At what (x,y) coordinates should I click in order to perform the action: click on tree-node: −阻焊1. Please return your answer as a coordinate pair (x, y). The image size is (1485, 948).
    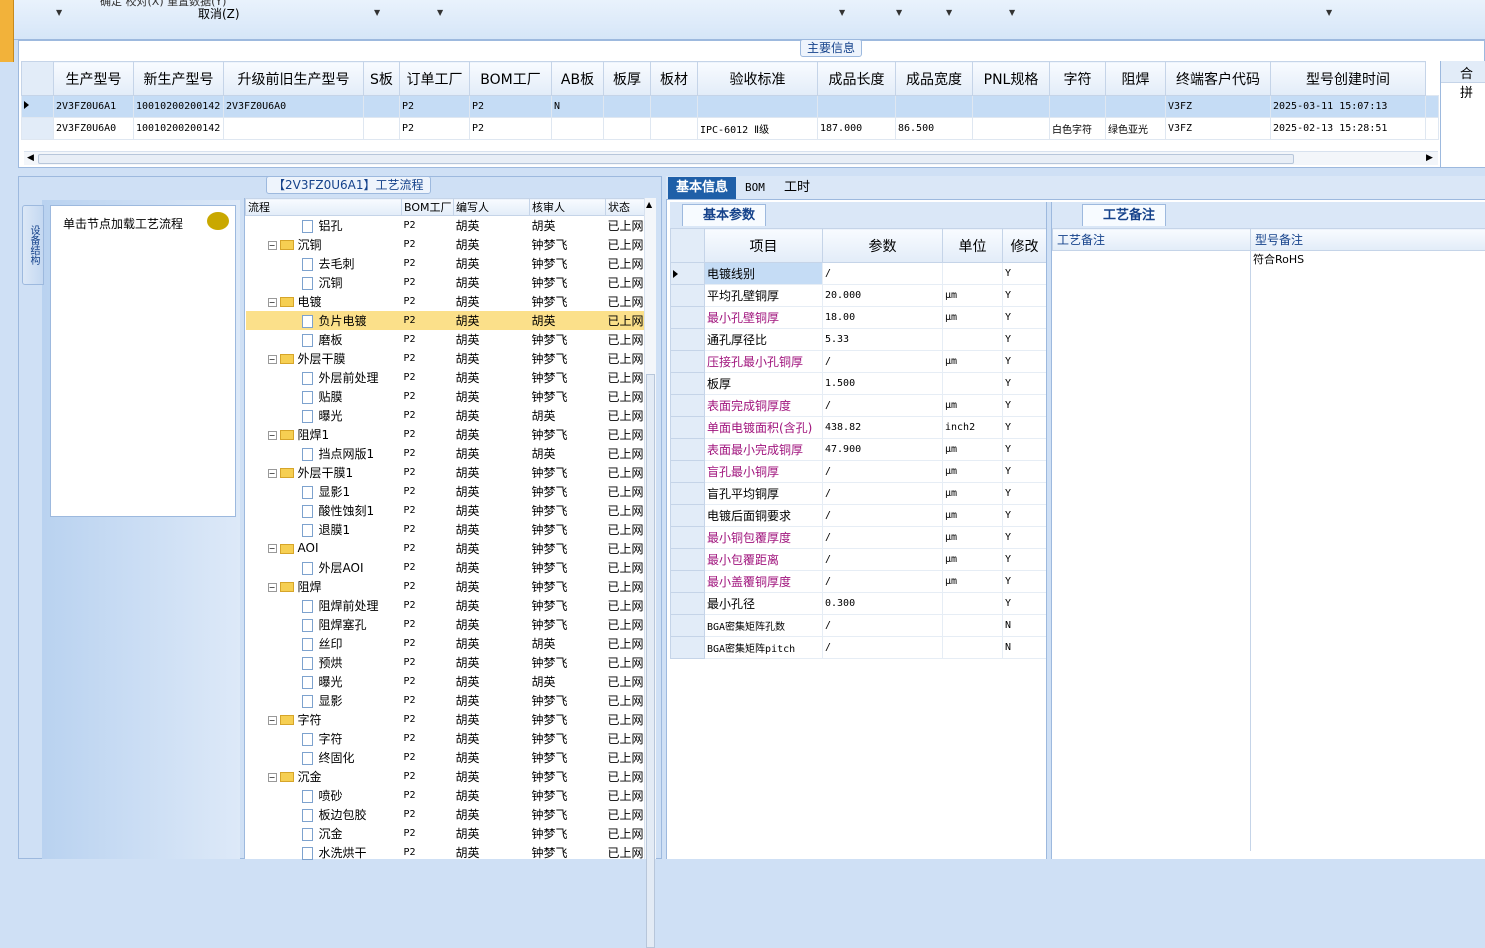
    Looking at the image, I should click on (324, 434).